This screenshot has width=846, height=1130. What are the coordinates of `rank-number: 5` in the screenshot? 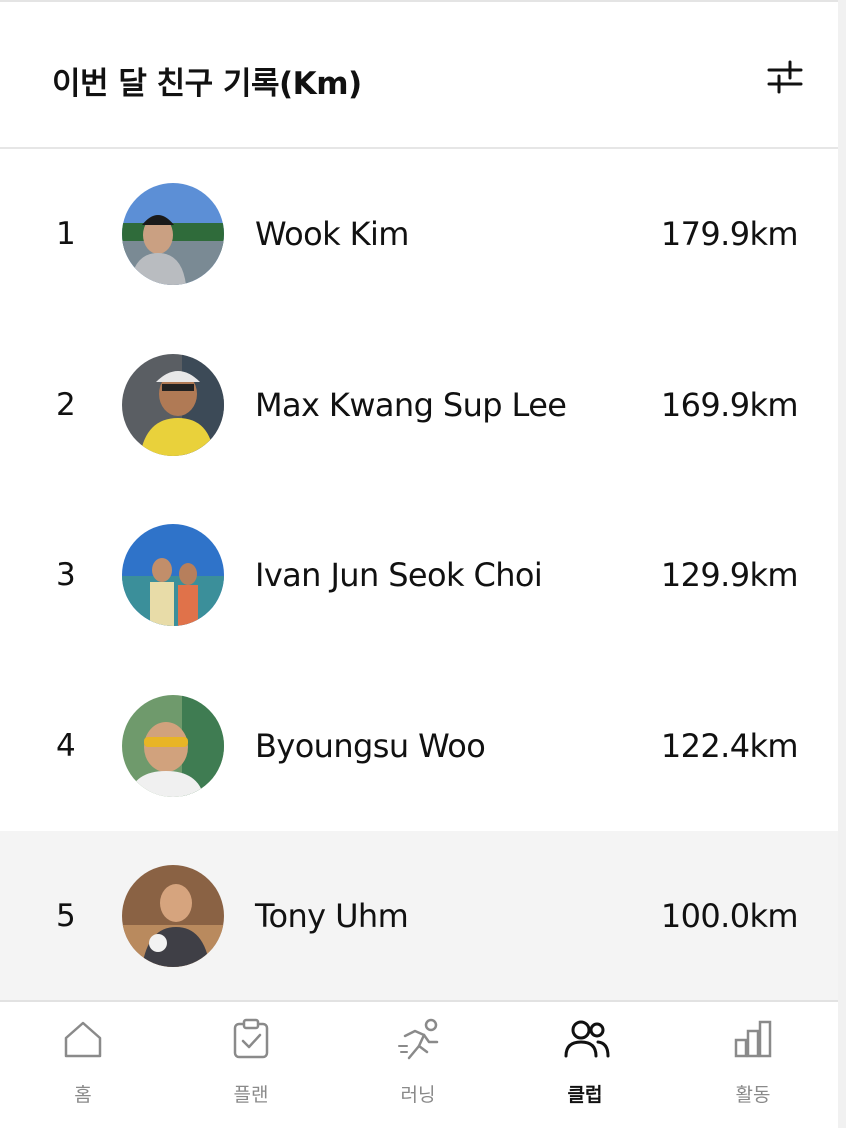 It's located at (66, 916).